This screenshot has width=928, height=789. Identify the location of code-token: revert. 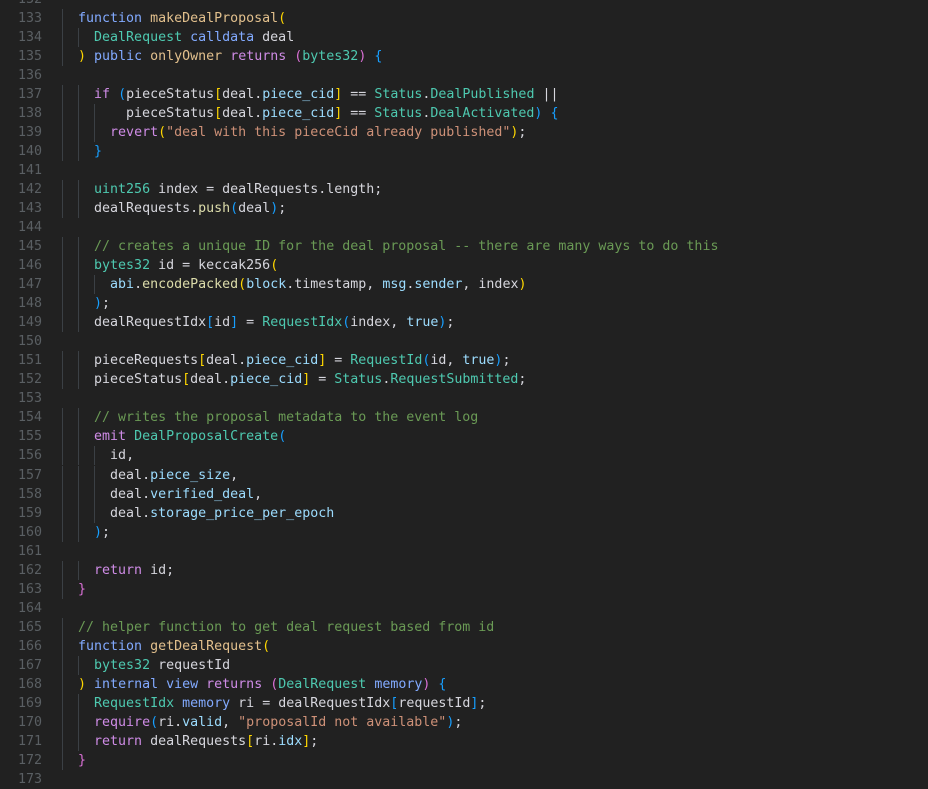
(134, 133).